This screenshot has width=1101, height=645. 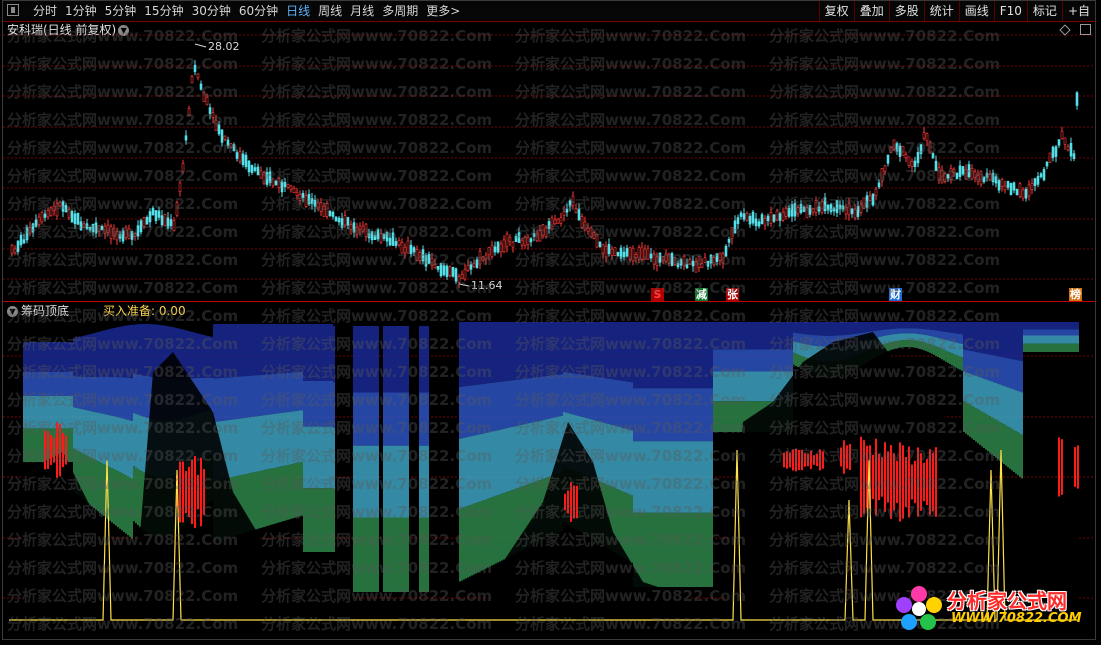 I want to click on tab-period-4: 30分钟, so click(x=211, y=11).